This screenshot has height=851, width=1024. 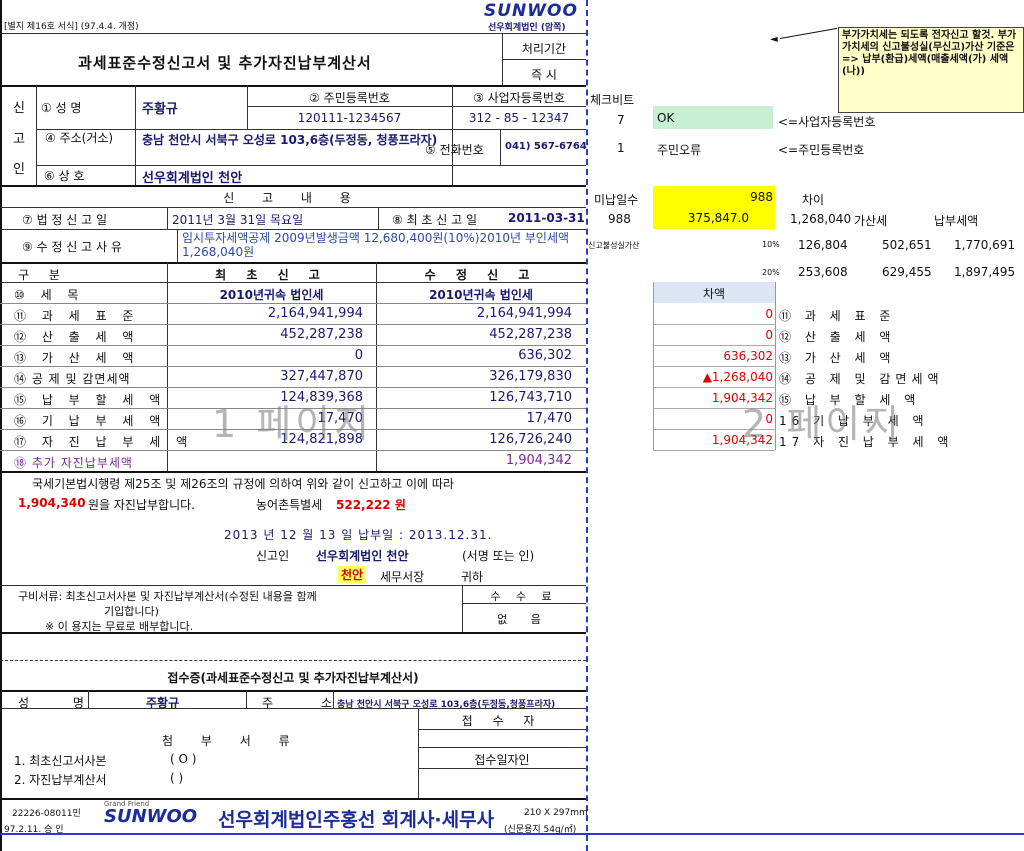 What do you see at coordinates (813, 200) in the screenshot?
I see `diff-label: 차이` at bounding box center [813, 200].